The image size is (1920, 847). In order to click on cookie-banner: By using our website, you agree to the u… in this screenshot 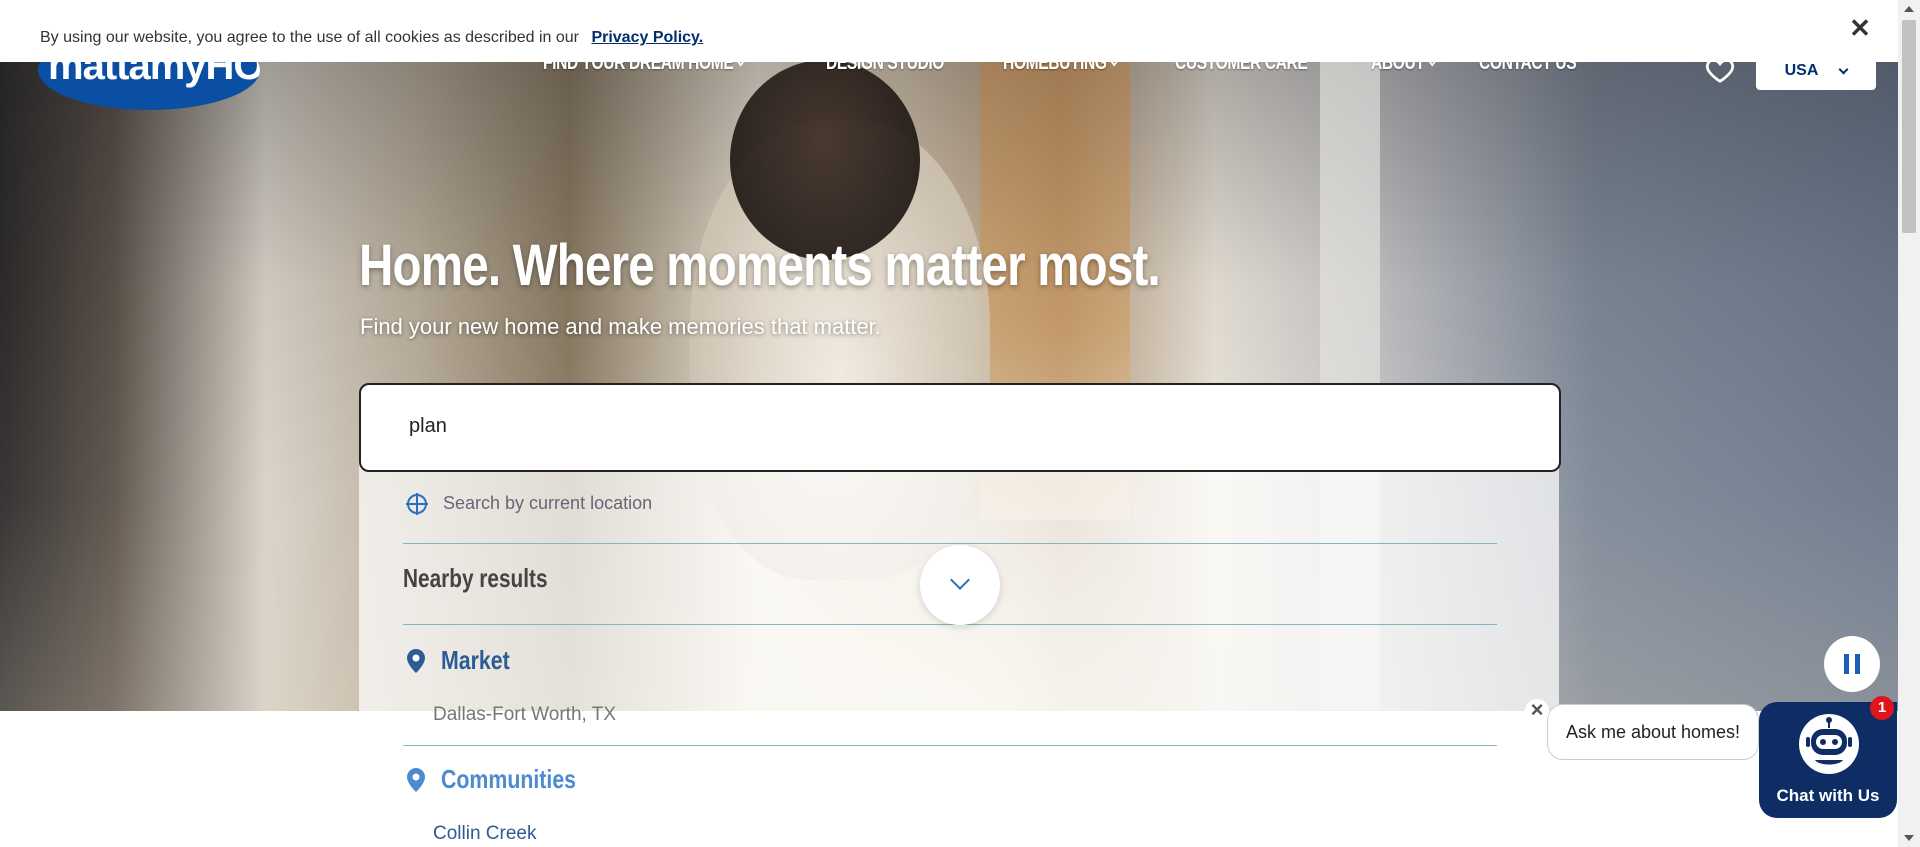, I will do `click(949, 31)`.